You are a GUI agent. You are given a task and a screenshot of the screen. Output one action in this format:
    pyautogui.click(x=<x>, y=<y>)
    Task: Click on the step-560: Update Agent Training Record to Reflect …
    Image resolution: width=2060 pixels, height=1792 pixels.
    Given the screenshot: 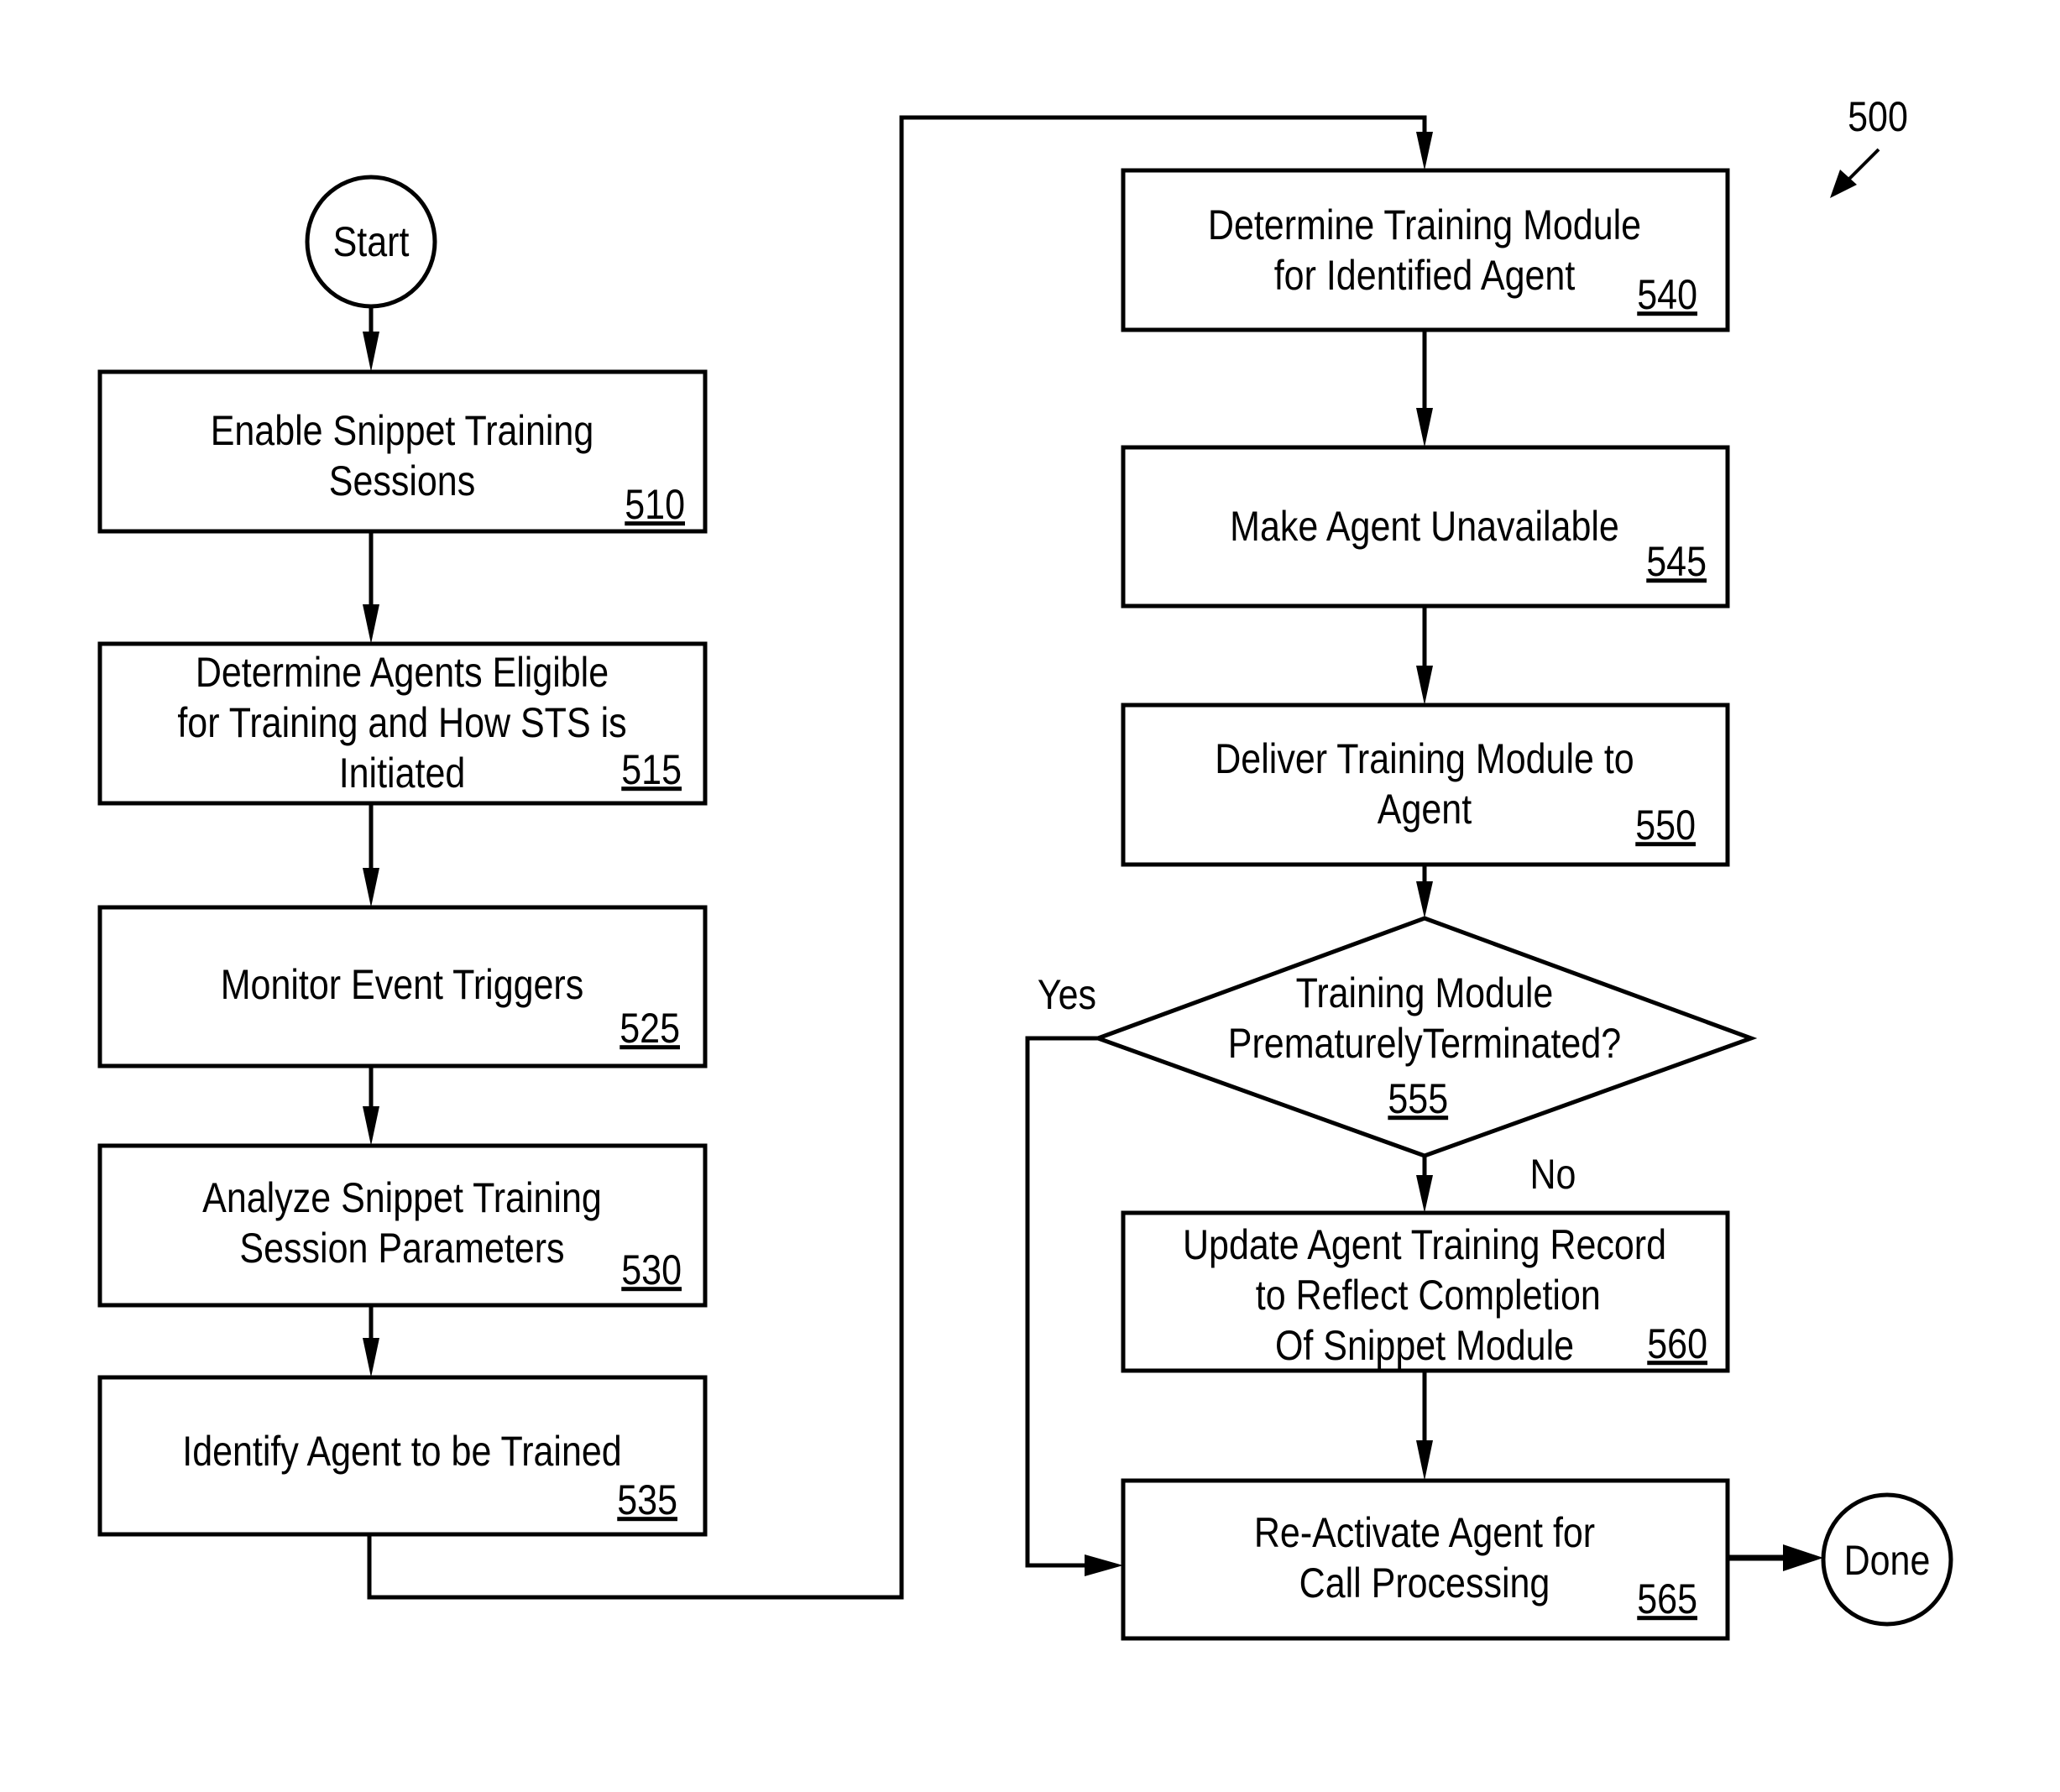 What is the action you would take?
    pyautogui.click(x=1425, y=1291)
    